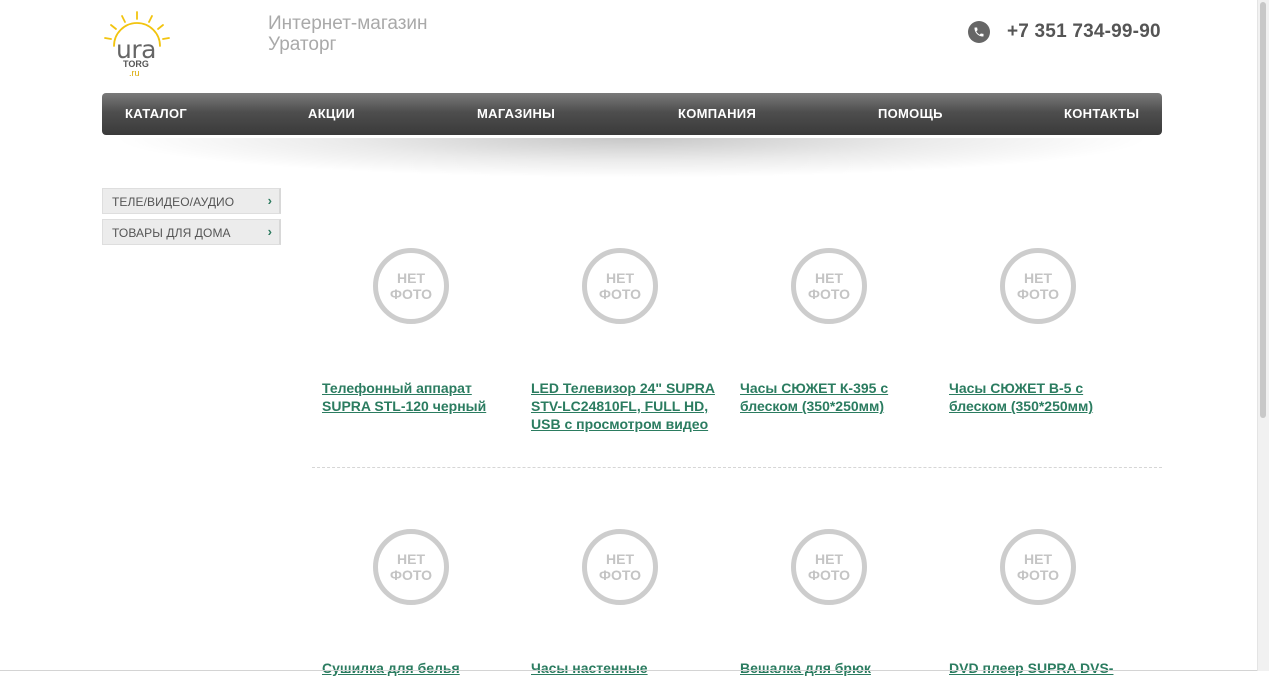 The image size is (1269, 677). What do you see at coordinates (632, 158) in the screenshot?
I see `nav-shadow` at bounding box center [632, 158].